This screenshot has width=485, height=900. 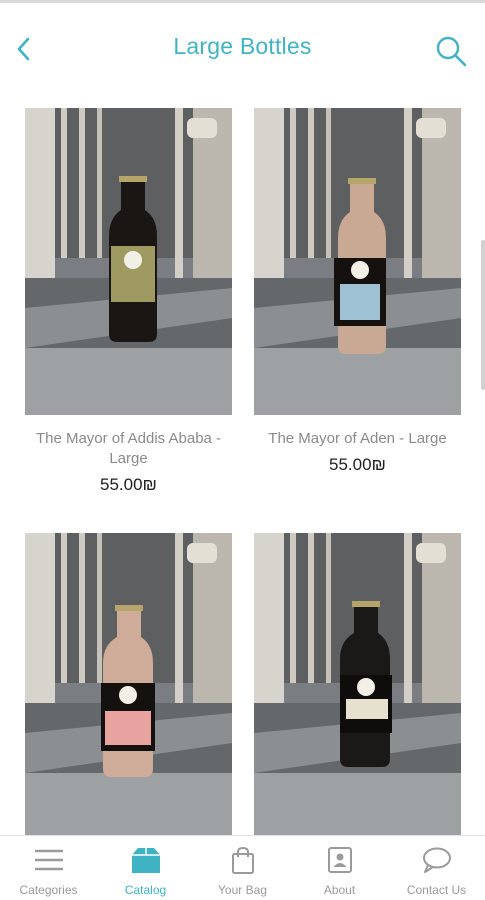 I want to click on scrollbar, so click(x=483, y=315).